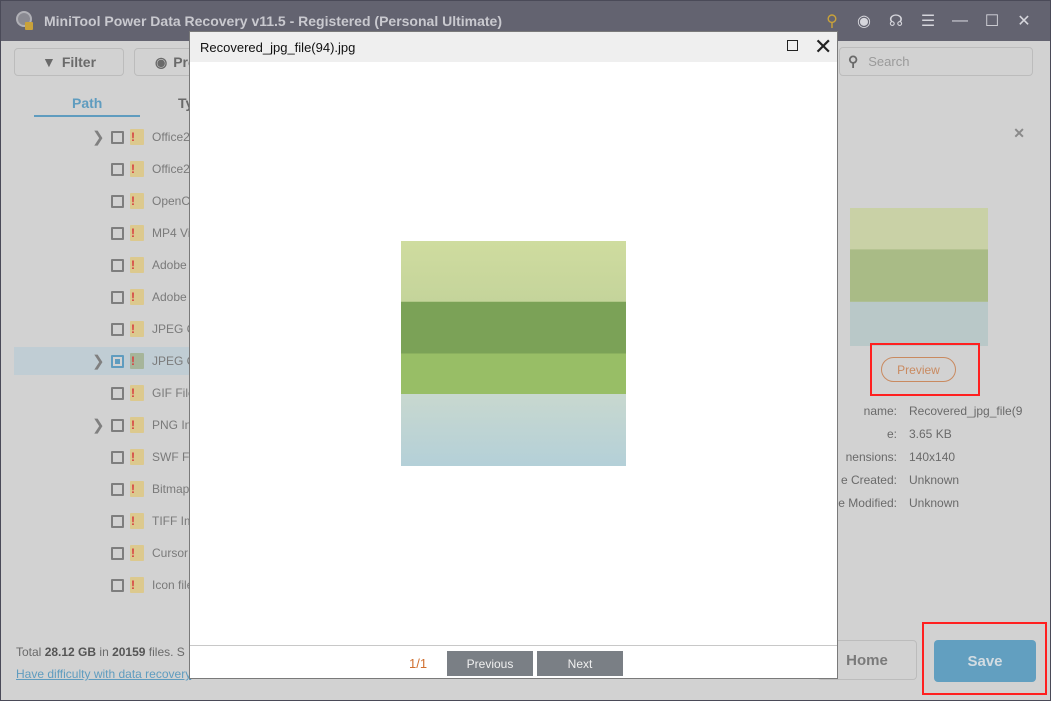 The height and width of the screenshot is (701, 1051). I want to click on headphones-icon: ☊, so click(896, 21).